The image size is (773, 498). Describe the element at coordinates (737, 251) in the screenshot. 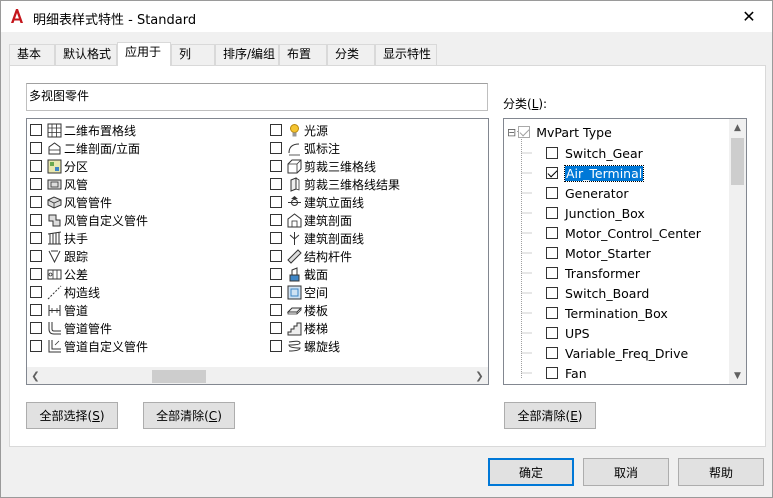

I see `vertical-scrollbar: ▲ ▼` at that location.